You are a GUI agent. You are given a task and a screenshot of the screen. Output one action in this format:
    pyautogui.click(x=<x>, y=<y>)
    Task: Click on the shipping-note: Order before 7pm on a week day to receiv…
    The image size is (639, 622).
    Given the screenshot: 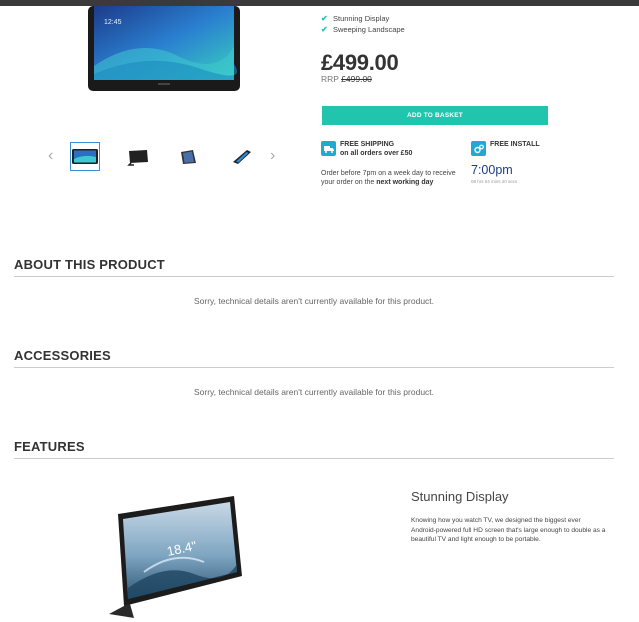 What is the action you would take?
    pyautogui.click(x=388, y=178)
    